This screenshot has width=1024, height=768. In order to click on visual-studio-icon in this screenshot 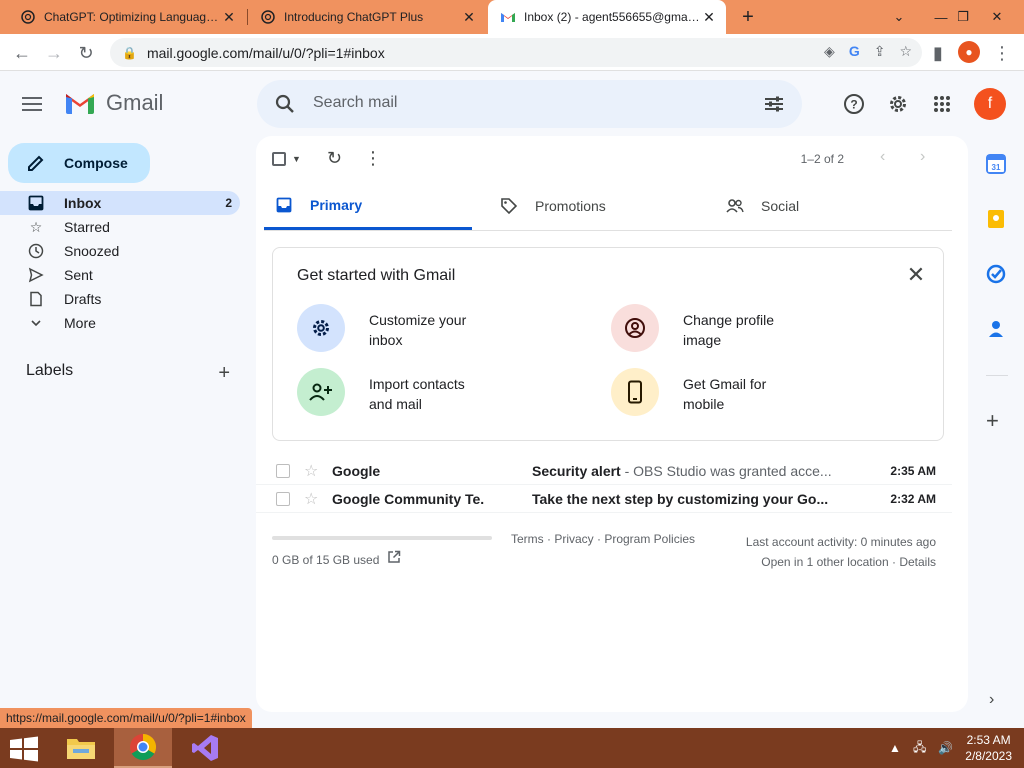, I will do `click(205, 748)`.